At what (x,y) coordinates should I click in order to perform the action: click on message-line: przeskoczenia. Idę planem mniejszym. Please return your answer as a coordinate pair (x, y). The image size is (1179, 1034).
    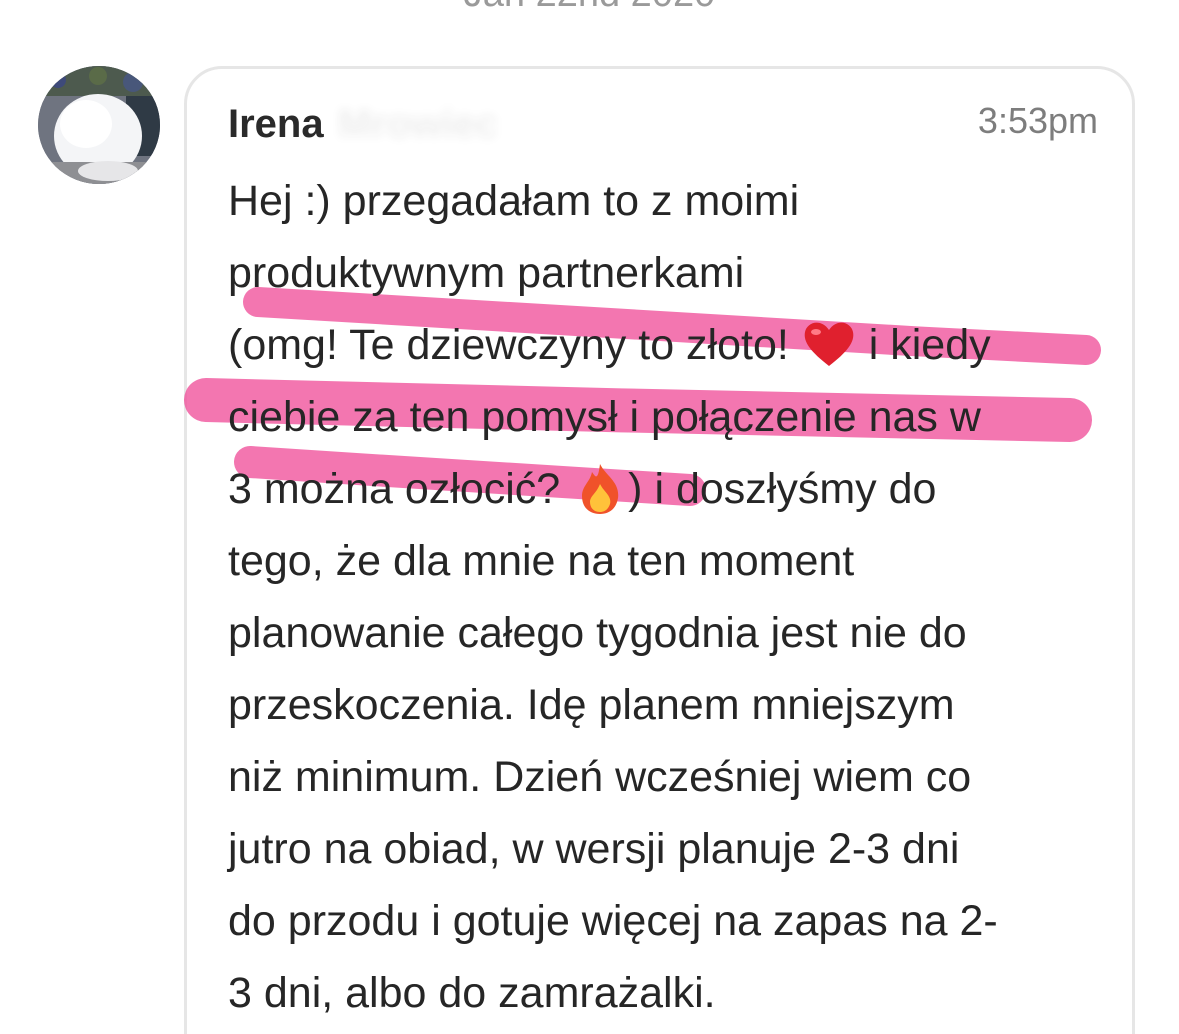
    Looking at the image, I should click on (663, 705).